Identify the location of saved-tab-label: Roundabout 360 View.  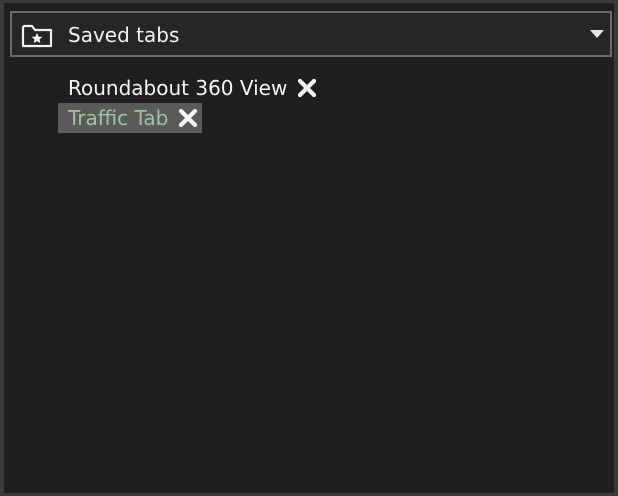
(178, 88).